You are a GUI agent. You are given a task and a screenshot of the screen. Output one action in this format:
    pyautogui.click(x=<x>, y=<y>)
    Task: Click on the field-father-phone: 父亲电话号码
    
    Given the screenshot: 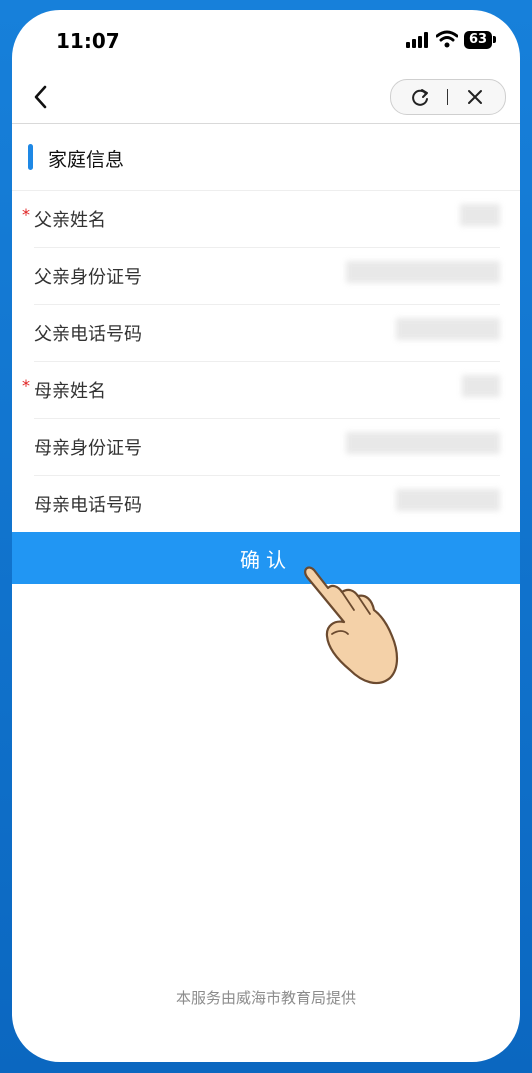 What is the action you would take?
    pyautogui.click(x=266, y=333)
    